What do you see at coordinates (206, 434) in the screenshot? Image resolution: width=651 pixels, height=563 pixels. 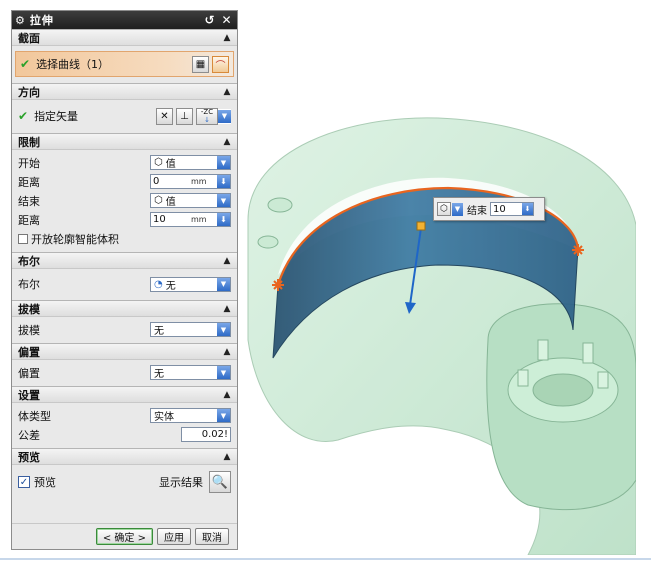 I see `tolerance-input: 0.02!` at bounding box center [206, 434].